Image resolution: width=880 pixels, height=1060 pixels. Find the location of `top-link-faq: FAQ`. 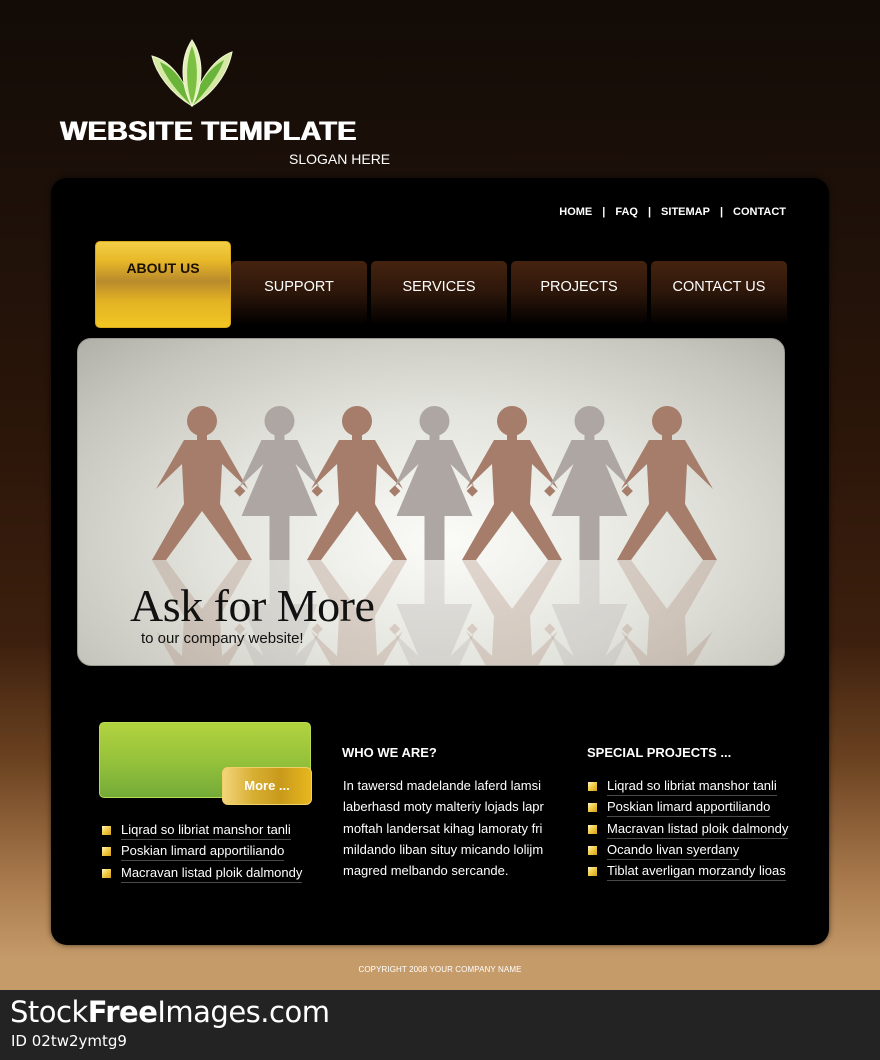

top-link-faq: FAQ is located at coordinates (626, 212).